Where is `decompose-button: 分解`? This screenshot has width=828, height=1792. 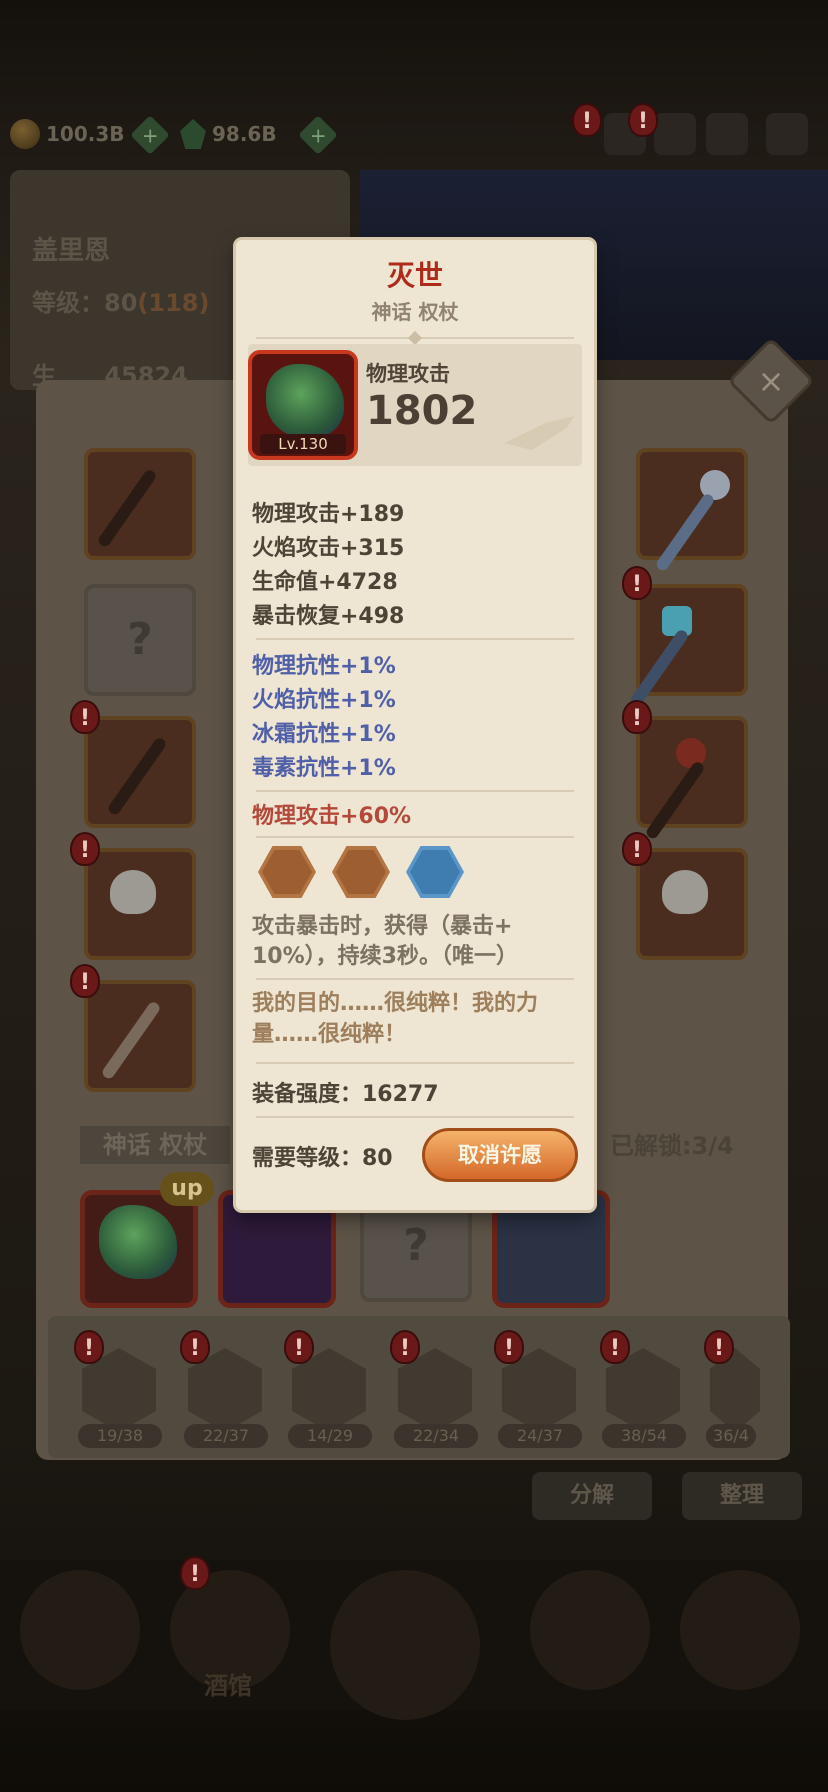 decompose-button: 分解 is located at coordinates (592, 1496).